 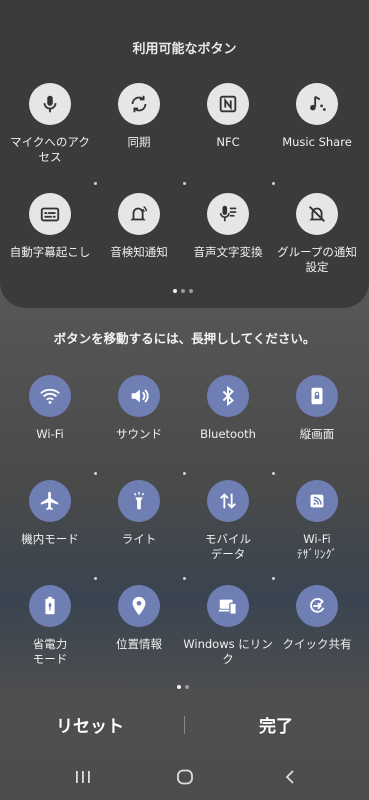 I want to click on tile-portrait-lock: 縦画面, so click(x=317, y=408).